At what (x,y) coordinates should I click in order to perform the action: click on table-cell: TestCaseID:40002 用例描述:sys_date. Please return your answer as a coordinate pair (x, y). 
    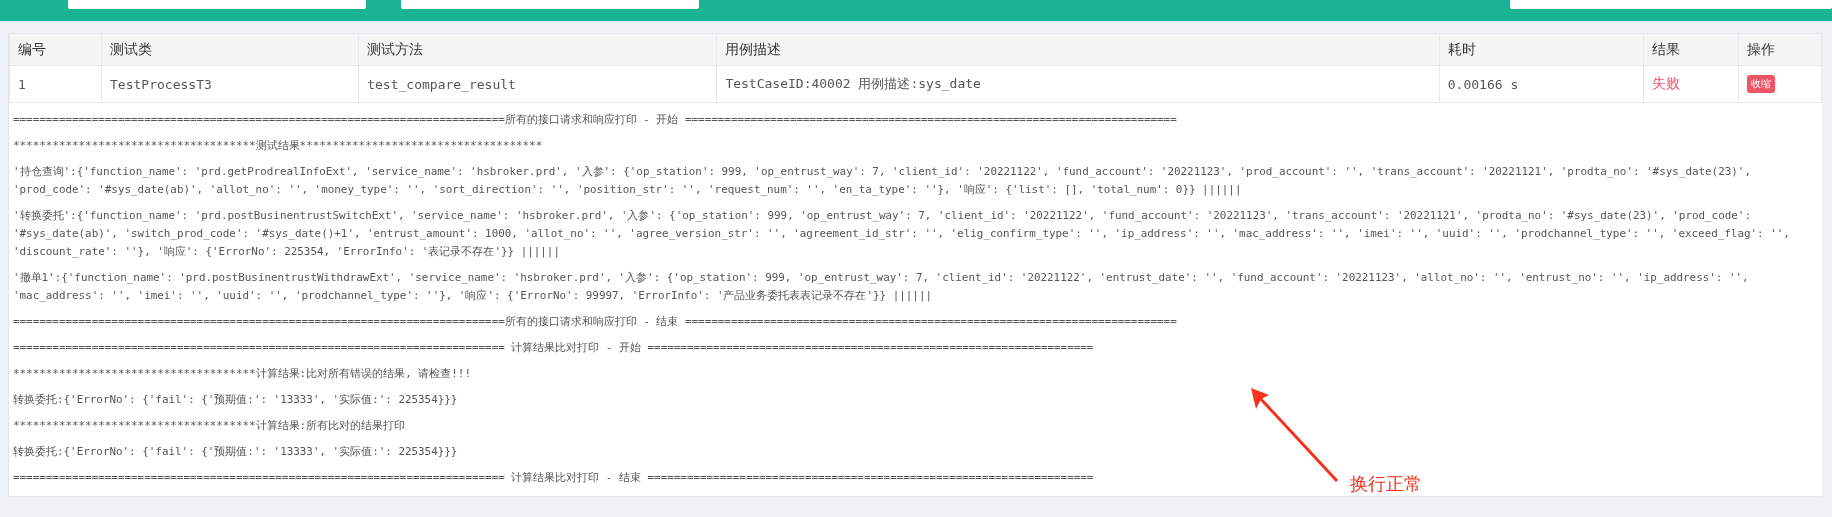
    Looking at the image, I should click on (1078, 84).